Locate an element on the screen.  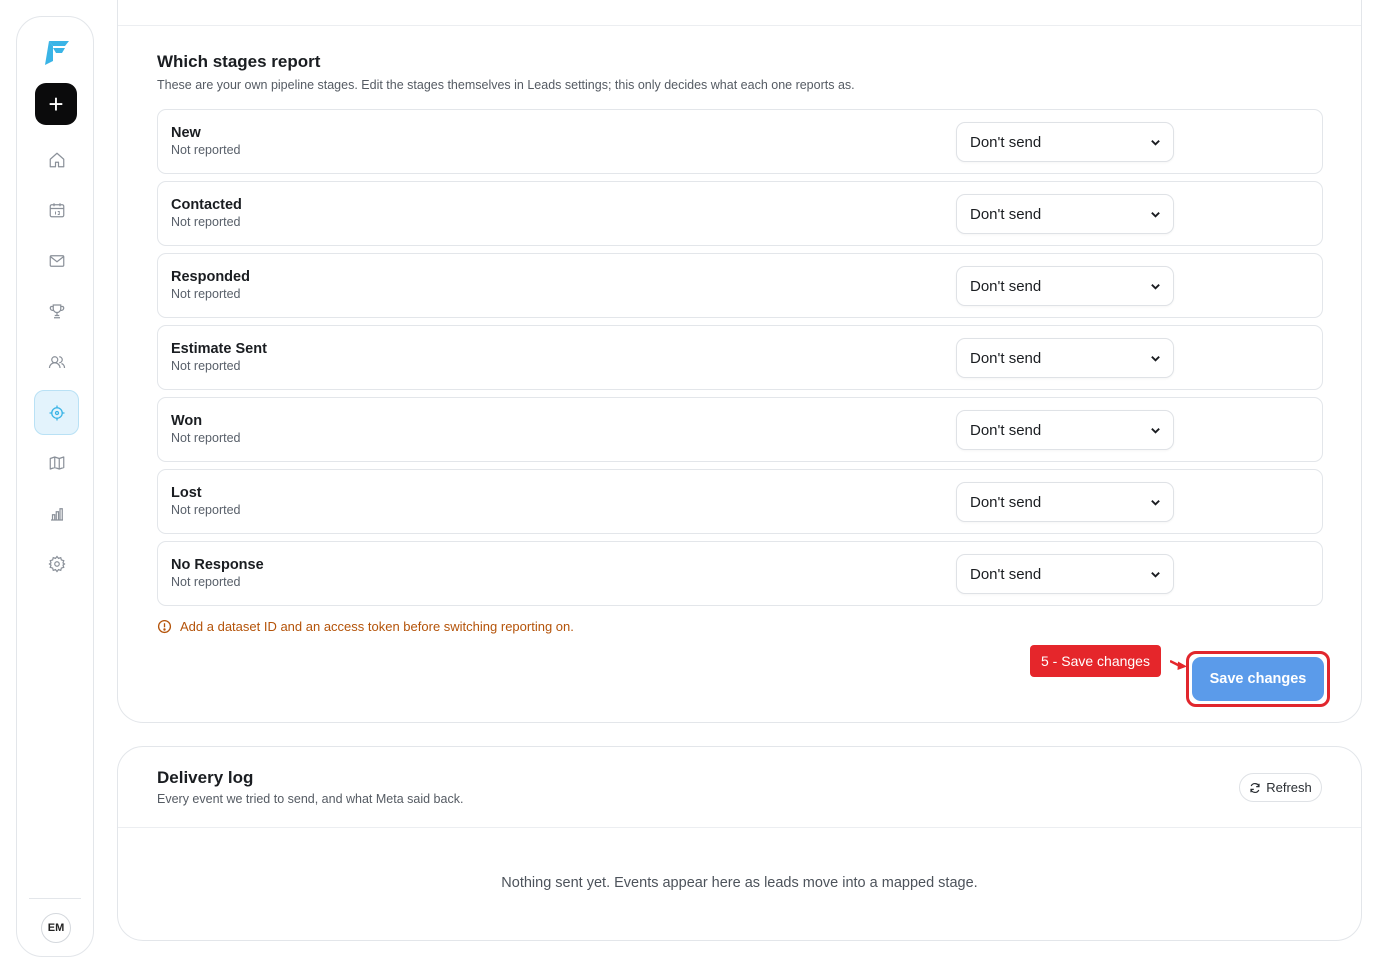
stage-row-no-response: No Response Not reported Don't send is located at coordinates (740, 573).